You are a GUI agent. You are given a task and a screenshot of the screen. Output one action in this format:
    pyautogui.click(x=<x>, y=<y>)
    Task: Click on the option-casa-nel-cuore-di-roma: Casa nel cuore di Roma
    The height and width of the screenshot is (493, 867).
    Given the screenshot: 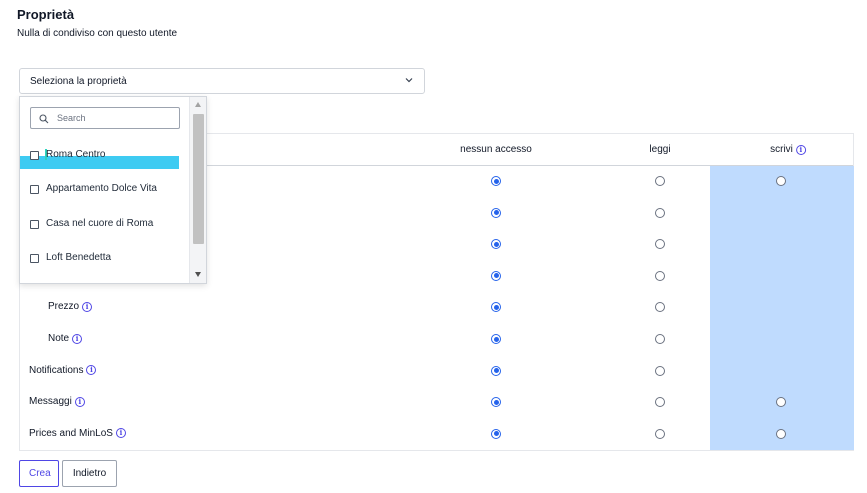 What is the action you would take?
    pyautogui.click(x=105, y=224)
    